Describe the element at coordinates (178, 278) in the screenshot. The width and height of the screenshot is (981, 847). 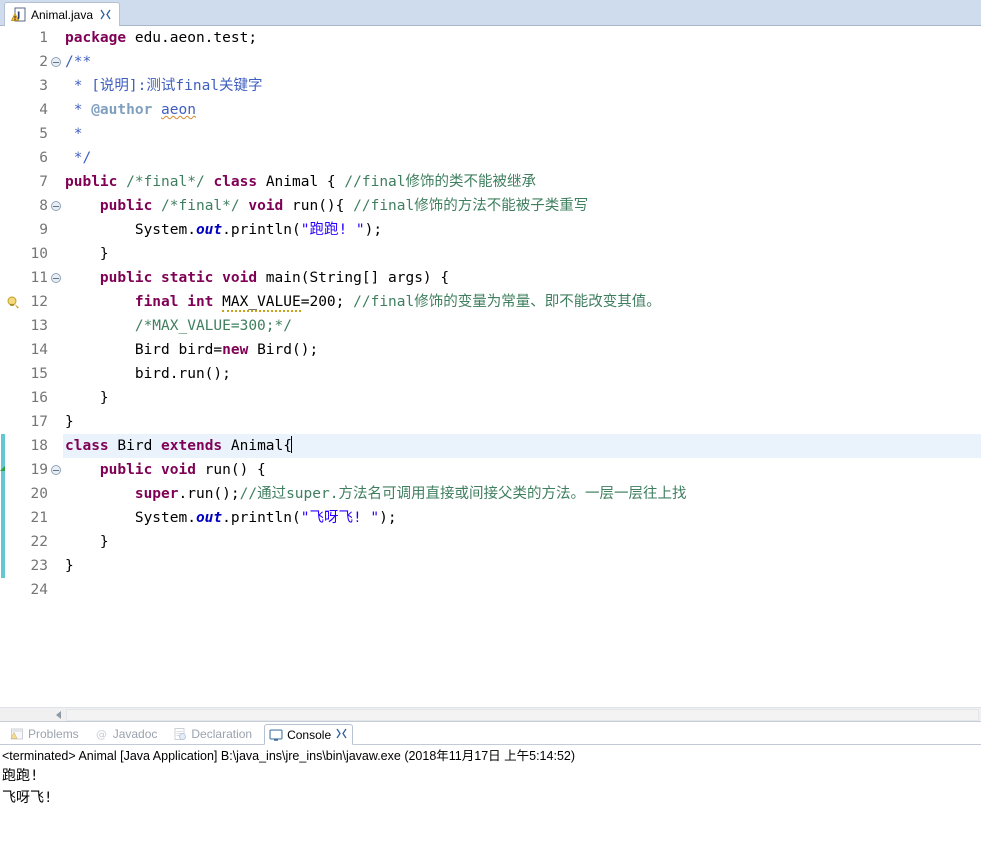
I see `code-token: public static void` at that location.